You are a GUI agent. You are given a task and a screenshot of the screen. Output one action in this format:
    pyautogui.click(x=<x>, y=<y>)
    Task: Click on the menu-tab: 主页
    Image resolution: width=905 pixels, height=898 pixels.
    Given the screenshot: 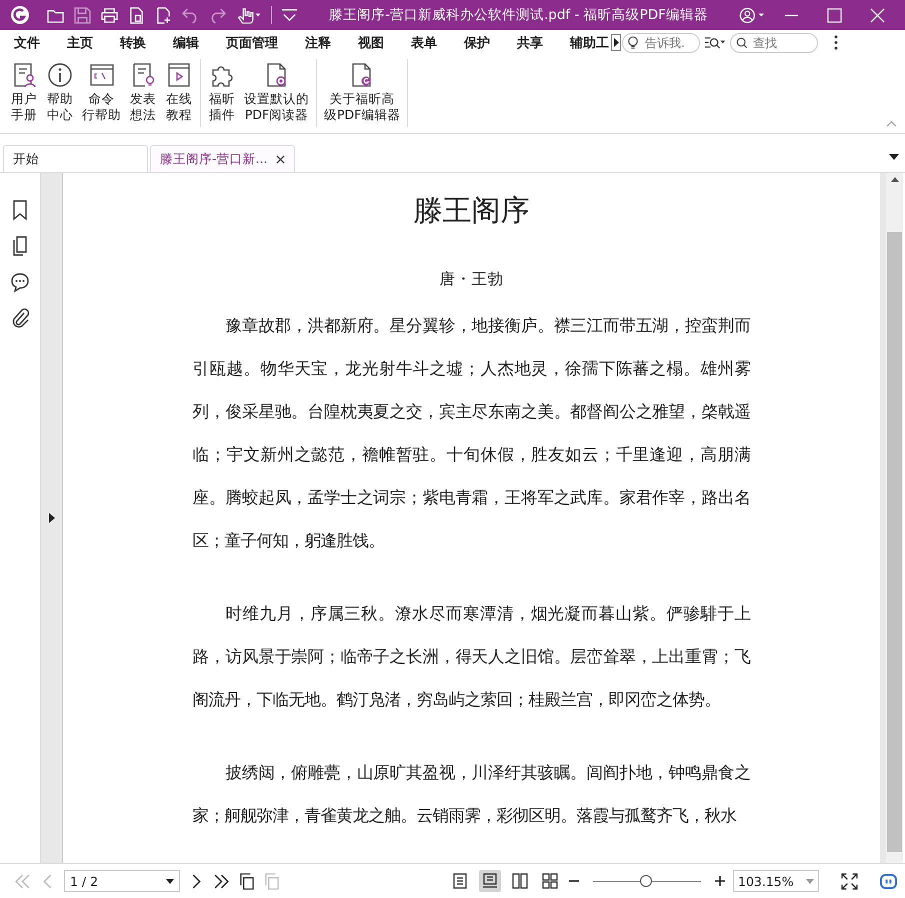 What is the action you would take?
    pyautogui.click(x=80, y=43)
    